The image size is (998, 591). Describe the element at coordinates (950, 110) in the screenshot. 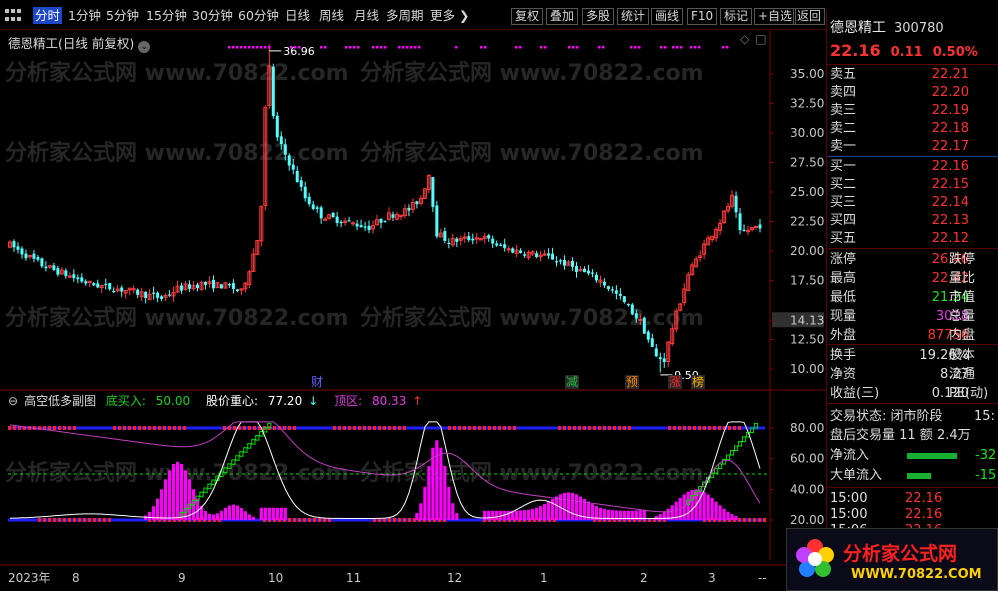

I see `row-value: 22.19` at that location.